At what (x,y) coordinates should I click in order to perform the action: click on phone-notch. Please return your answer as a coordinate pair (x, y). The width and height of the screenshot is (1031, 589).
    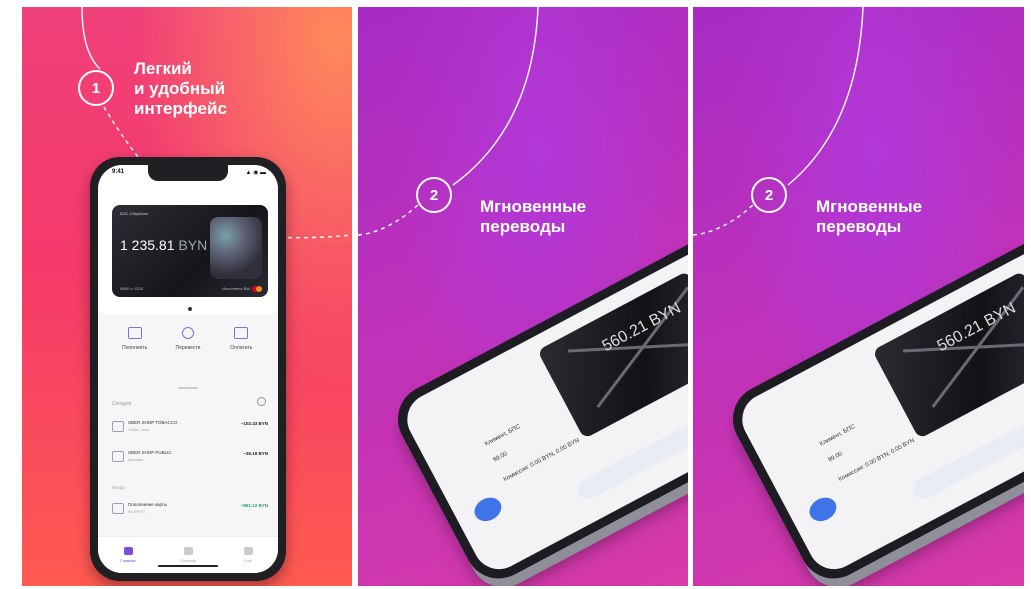
    Looking at the image, I should click on (188, 173).